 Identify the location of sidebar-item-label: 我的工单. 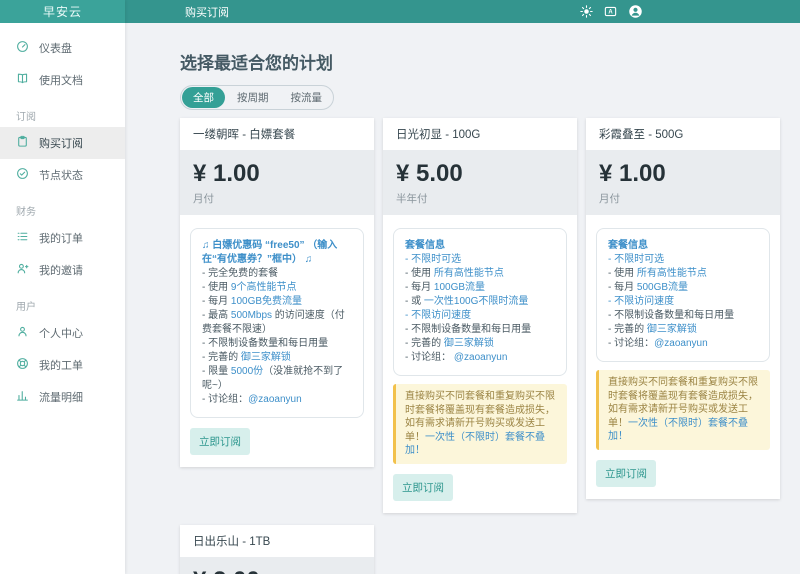
(61, 366).